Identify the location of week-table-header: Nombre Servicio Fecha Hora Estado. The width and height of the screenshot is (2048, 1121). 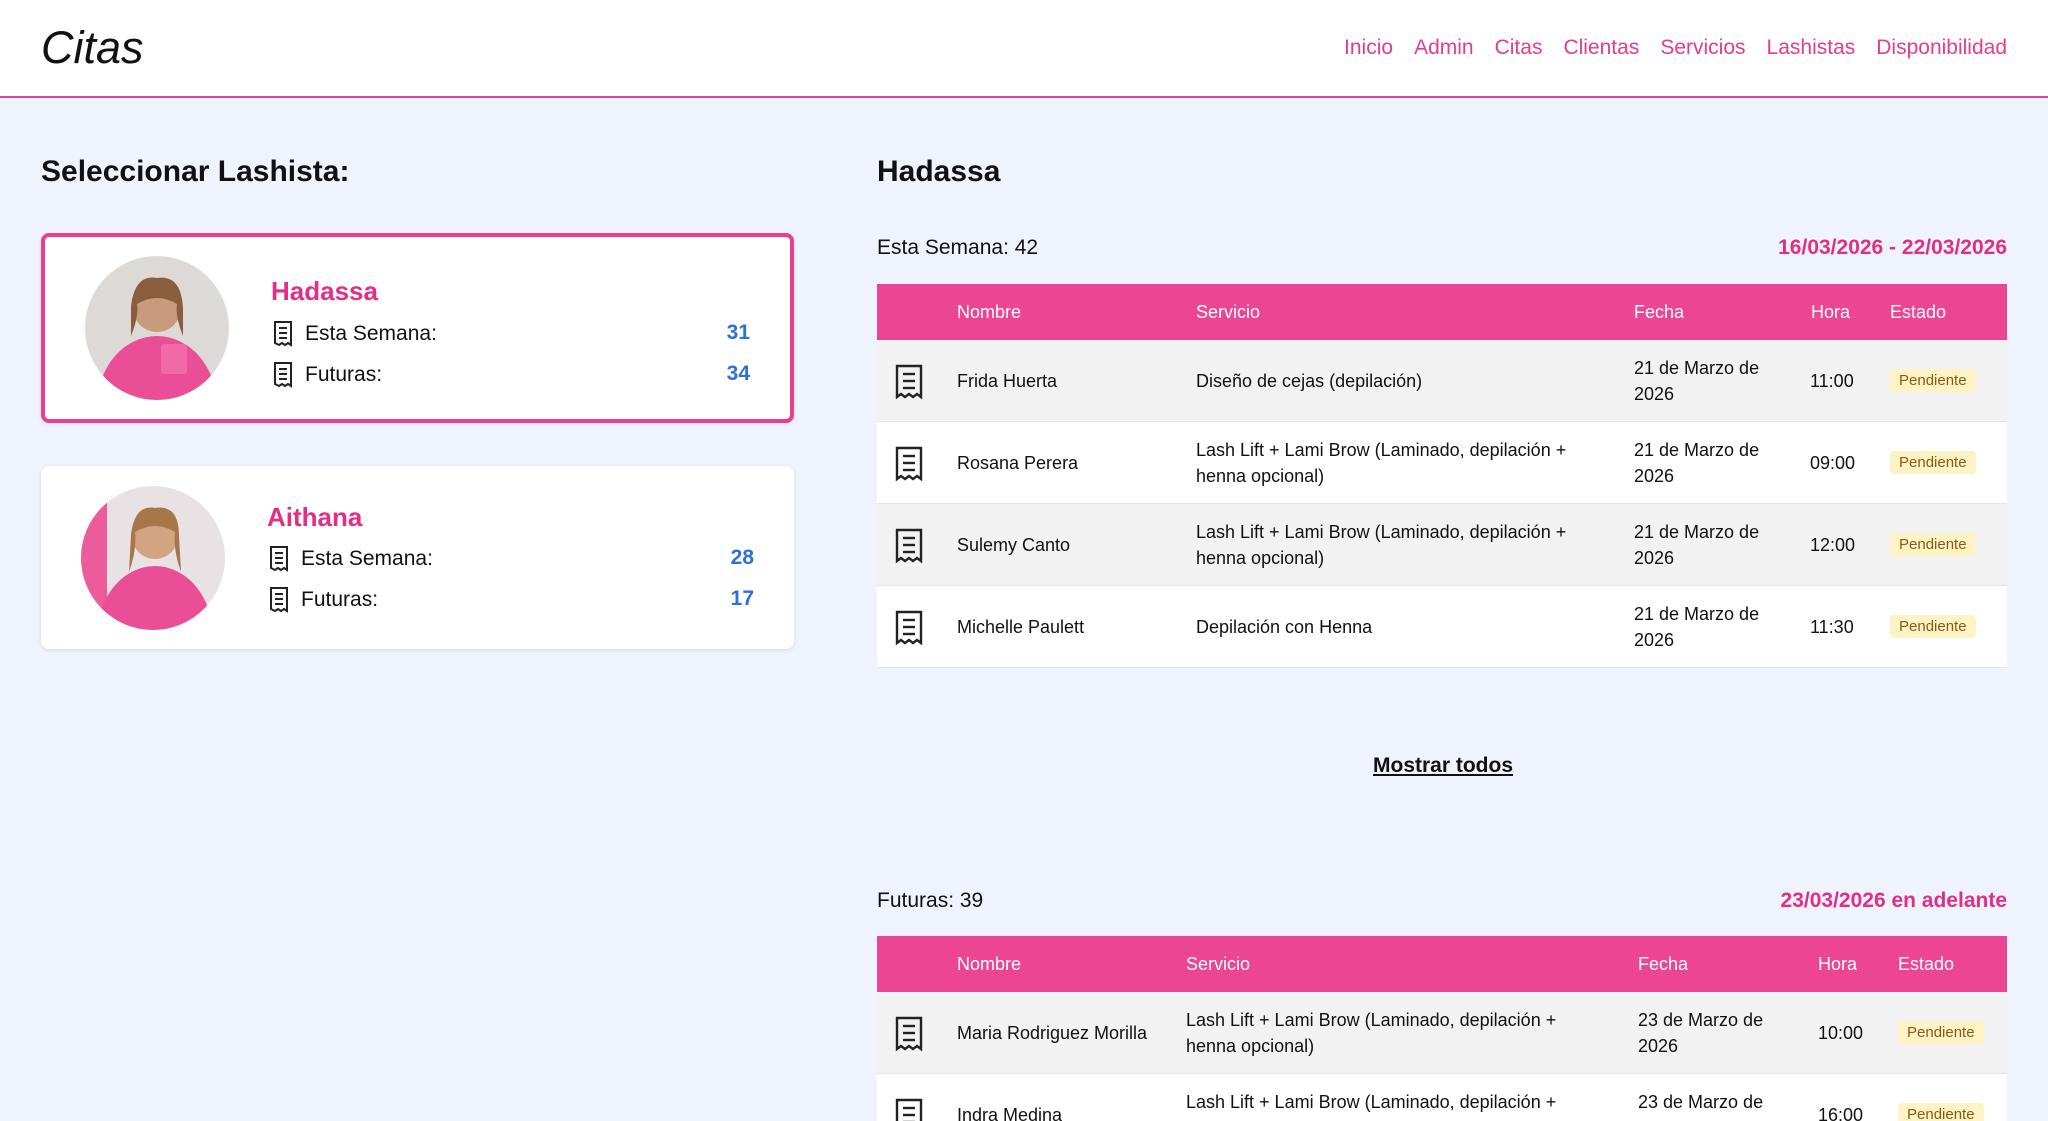
(1442, 312).